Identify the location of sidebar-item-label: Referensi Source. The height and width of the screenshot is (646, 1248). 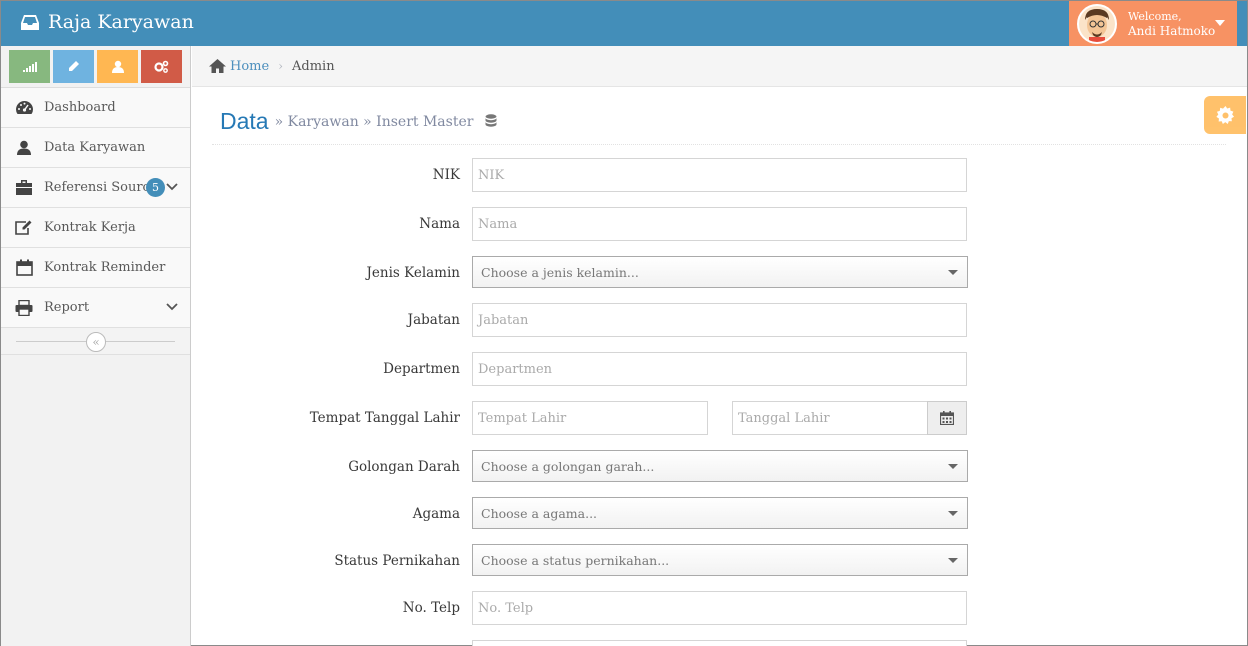
(101, 187).